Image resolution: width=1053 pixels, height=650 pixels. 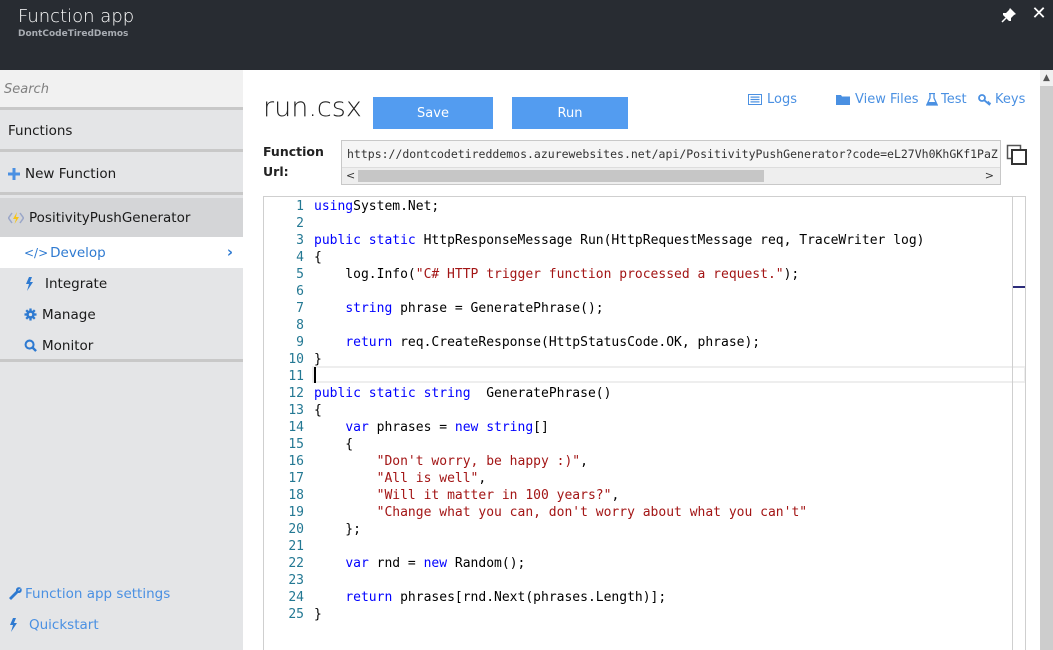 I want to click on code-token: GeneratePhrase(), so click(x=541, y=393).